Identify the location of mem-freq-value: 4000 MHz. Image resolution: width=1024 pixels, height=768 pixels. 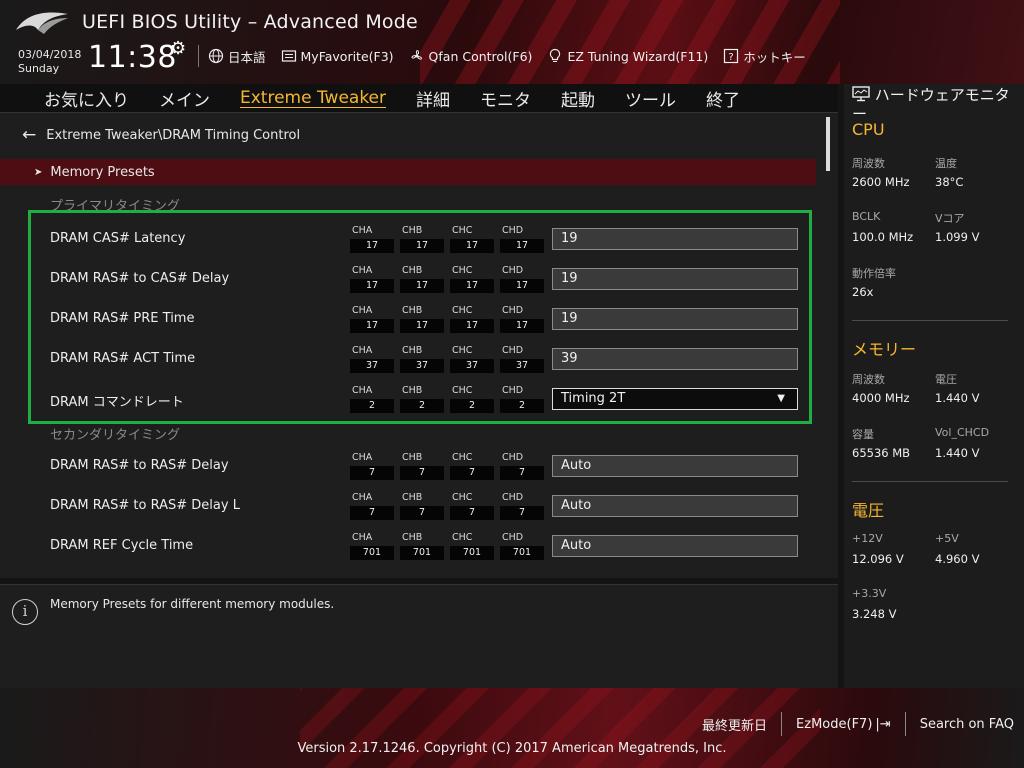
(881, 398).